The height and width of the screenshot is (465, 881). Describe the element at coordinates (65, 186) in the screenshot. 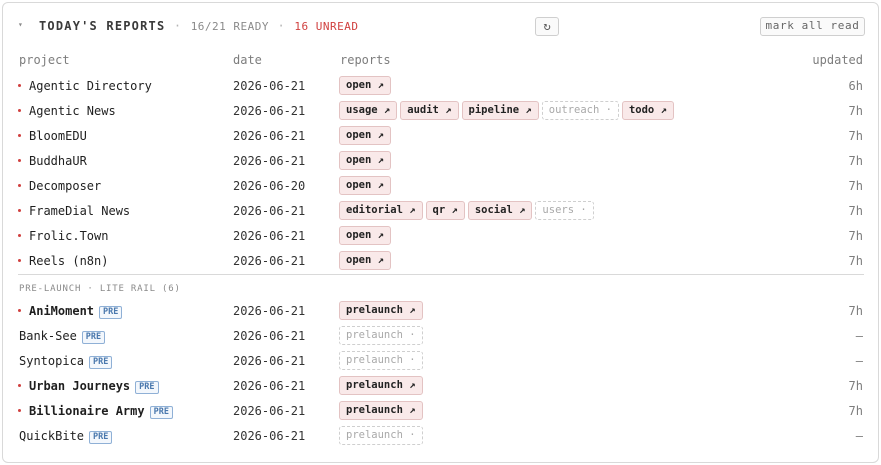

I see `project-name: Decomposer` at that location.